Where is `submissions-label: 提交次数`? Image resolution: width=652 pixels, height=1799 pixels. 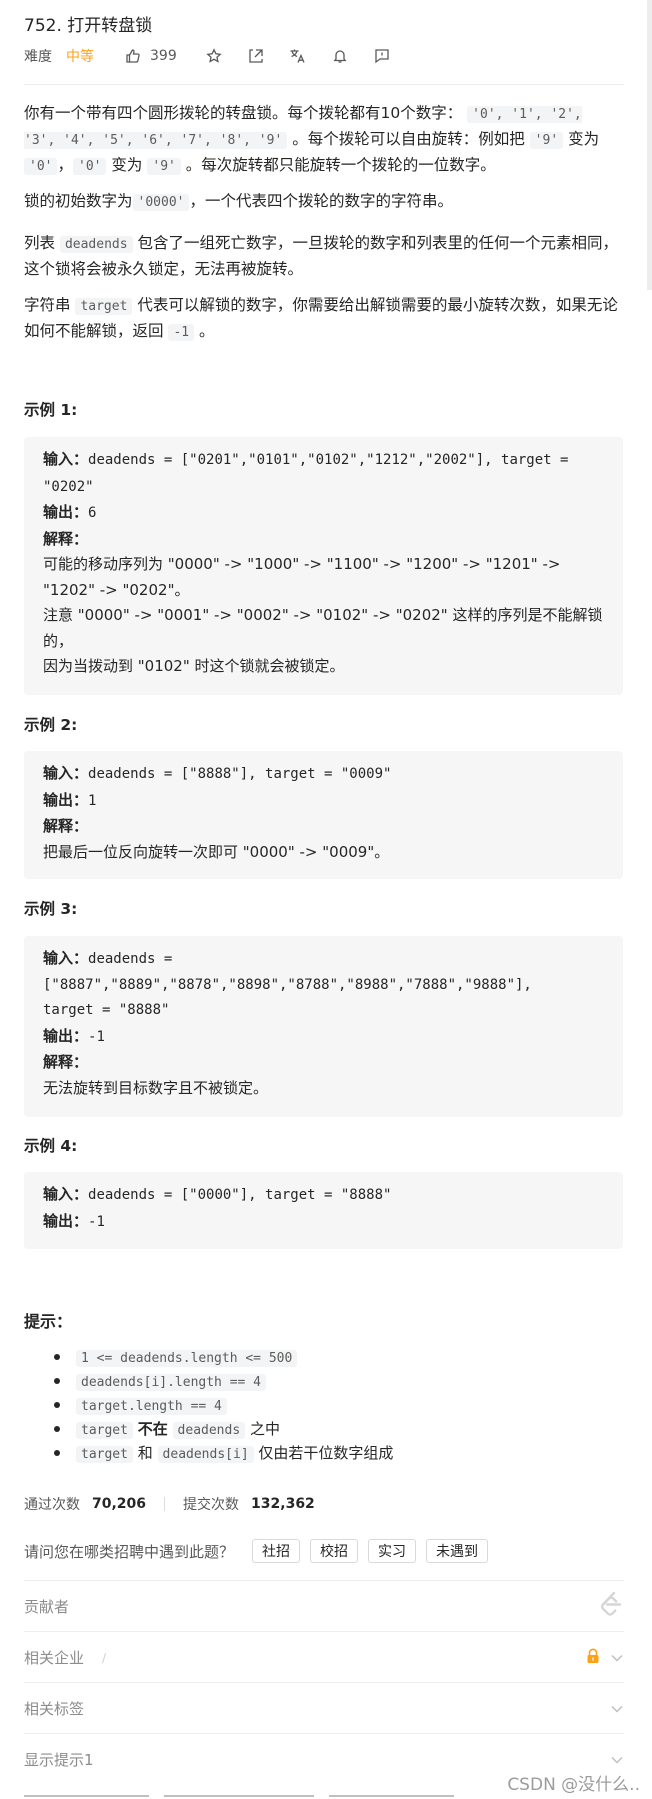 submissions-label: 提交次数 is located at coordinates (211, 1505).